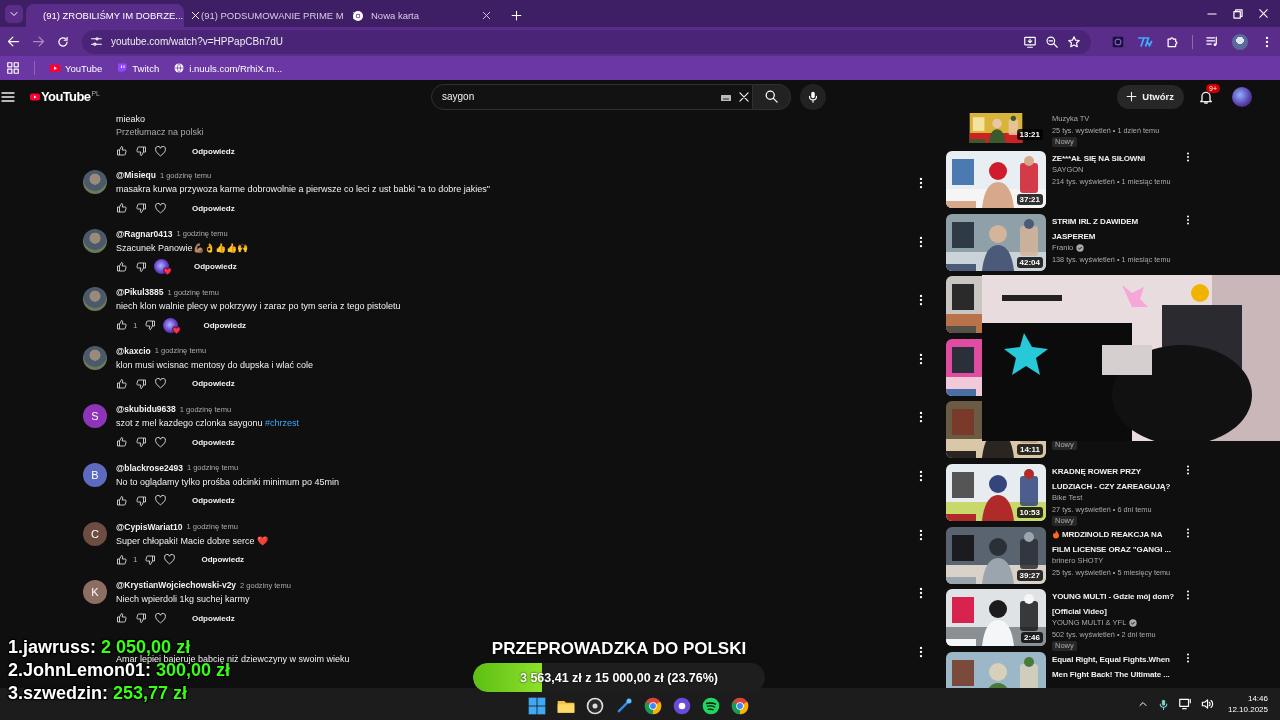 The width and height of the screenshot is (1280, 720). What do you see at coordinates (1116, 478) in the screenshot?
I see `video-title: KRADNĘ ROWER PRZY LUDZIACH - CZY ZAREAGUJĄ?` at bounding box center [1116, 478].